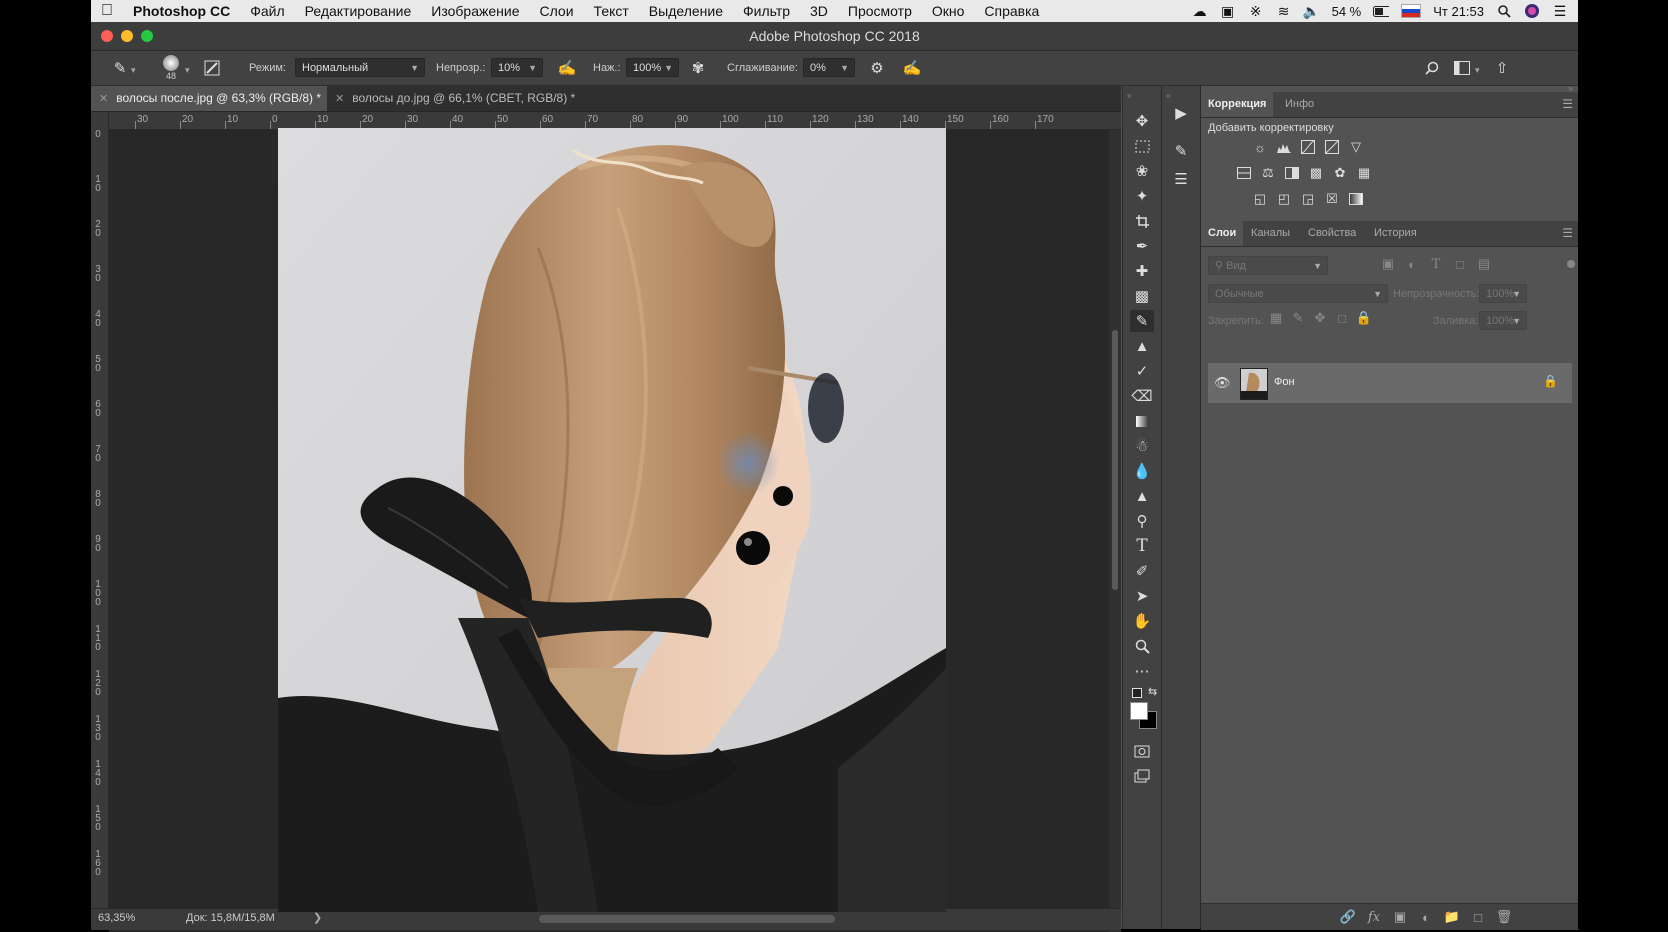 Image resolution: width=1668 pixels, height=932 pixels. What do you see at coordinates (171, 63) in the screenshot?
I see `brush-preview-icon` at bounding box center [171, 63].